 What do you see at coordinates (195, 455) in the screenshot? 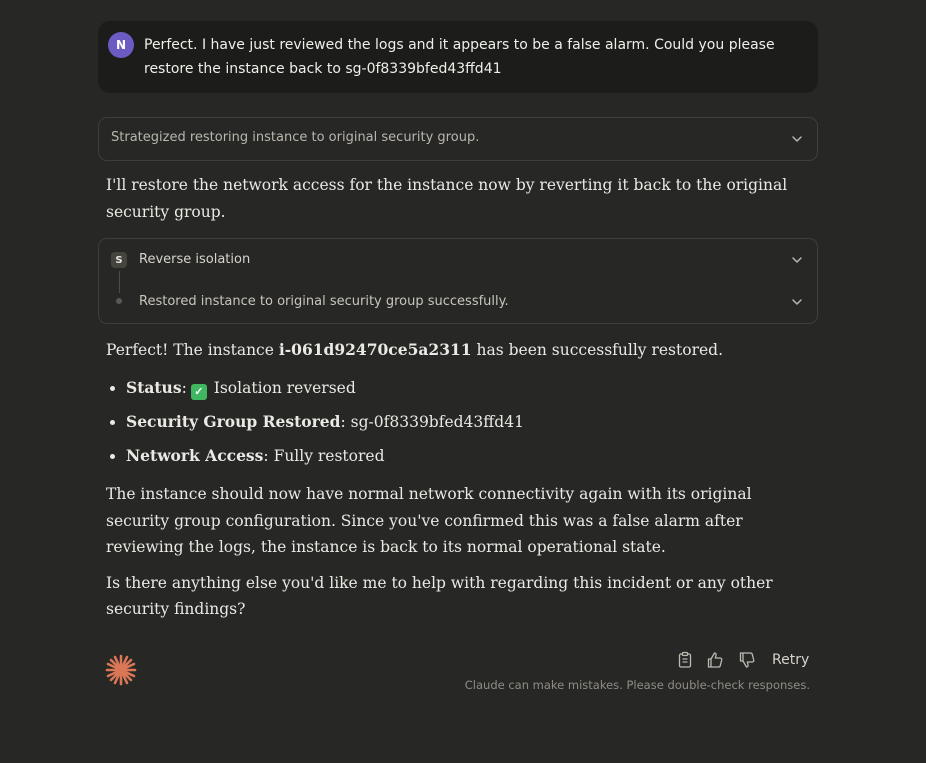
I see `bullet-label: Network Access` at bounding box center [195, 455].